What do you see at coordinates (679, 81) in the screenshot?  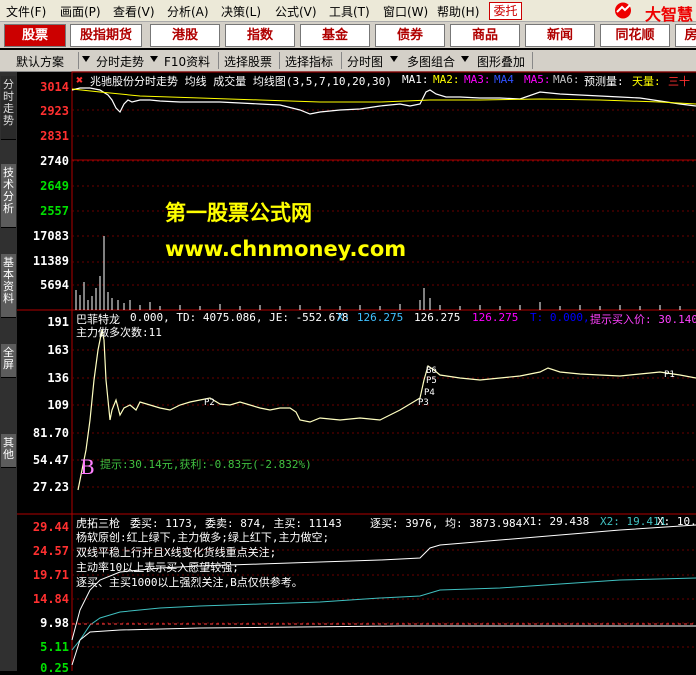 I see `thirty-label: 三十` at bounding box center [679, 81].